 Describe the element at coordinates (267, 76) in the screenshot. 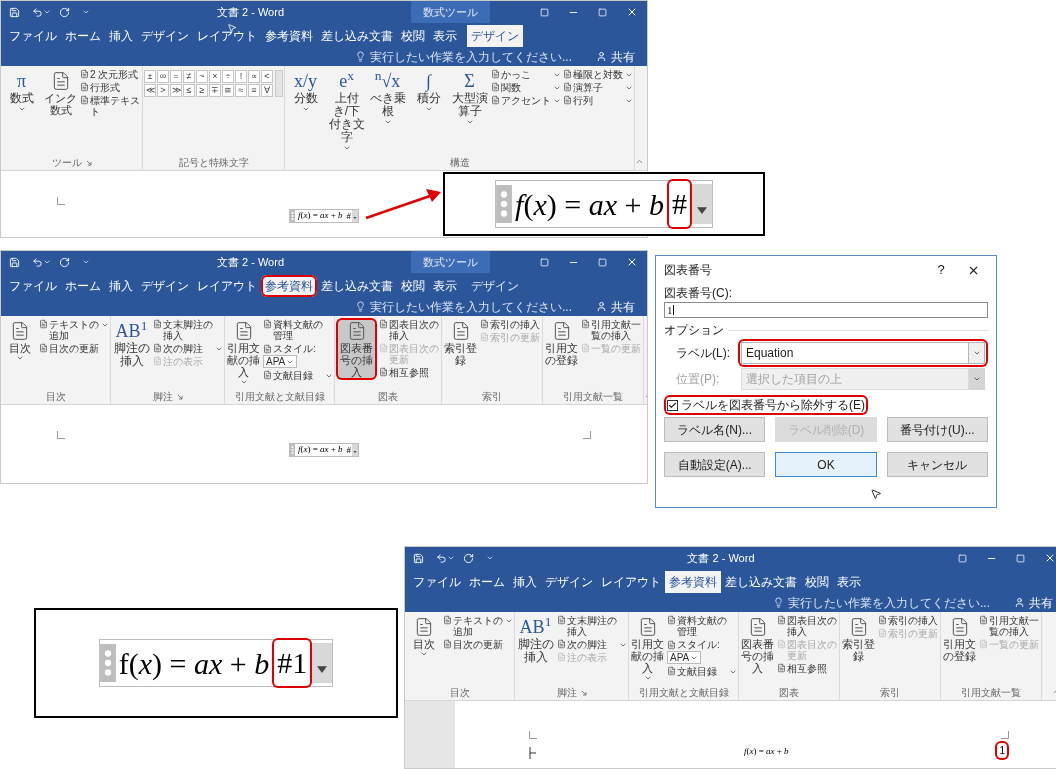

I see `symbol-button: <` at that location.